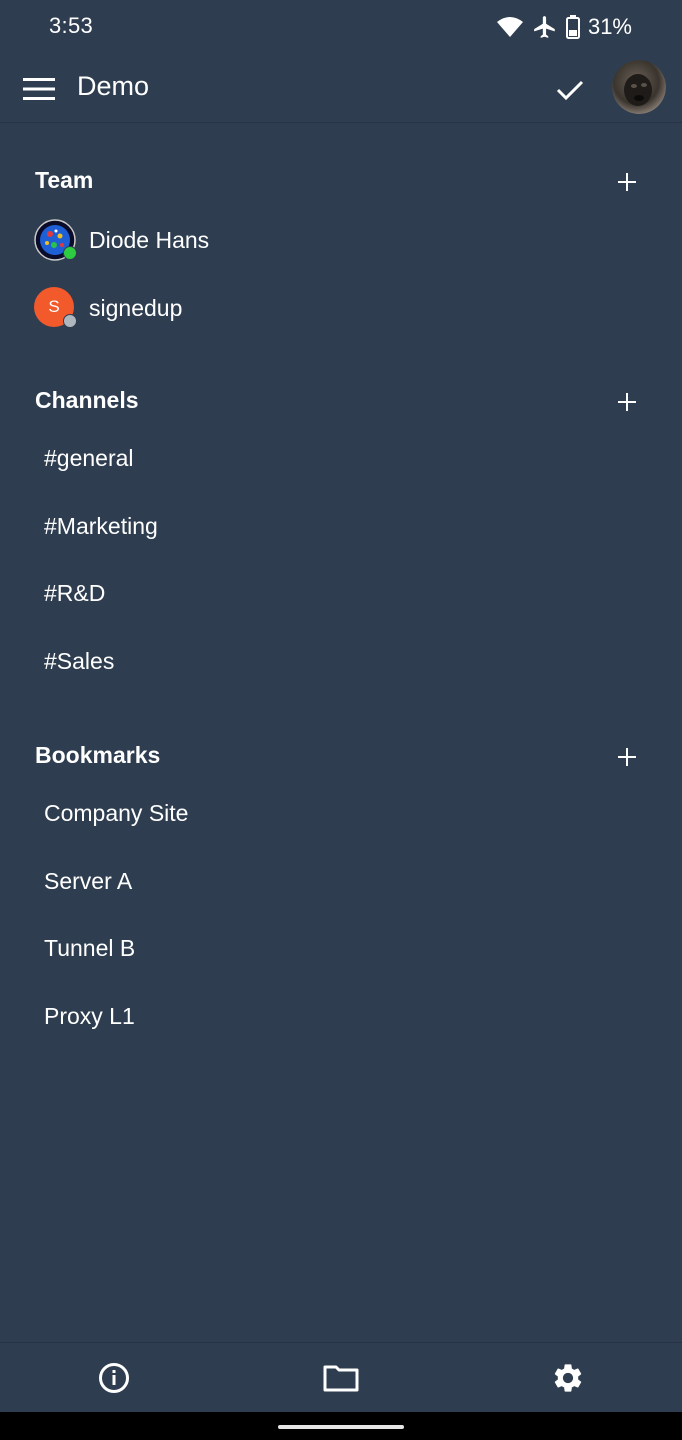  I want to click on menu-icon, so click(39, 89).